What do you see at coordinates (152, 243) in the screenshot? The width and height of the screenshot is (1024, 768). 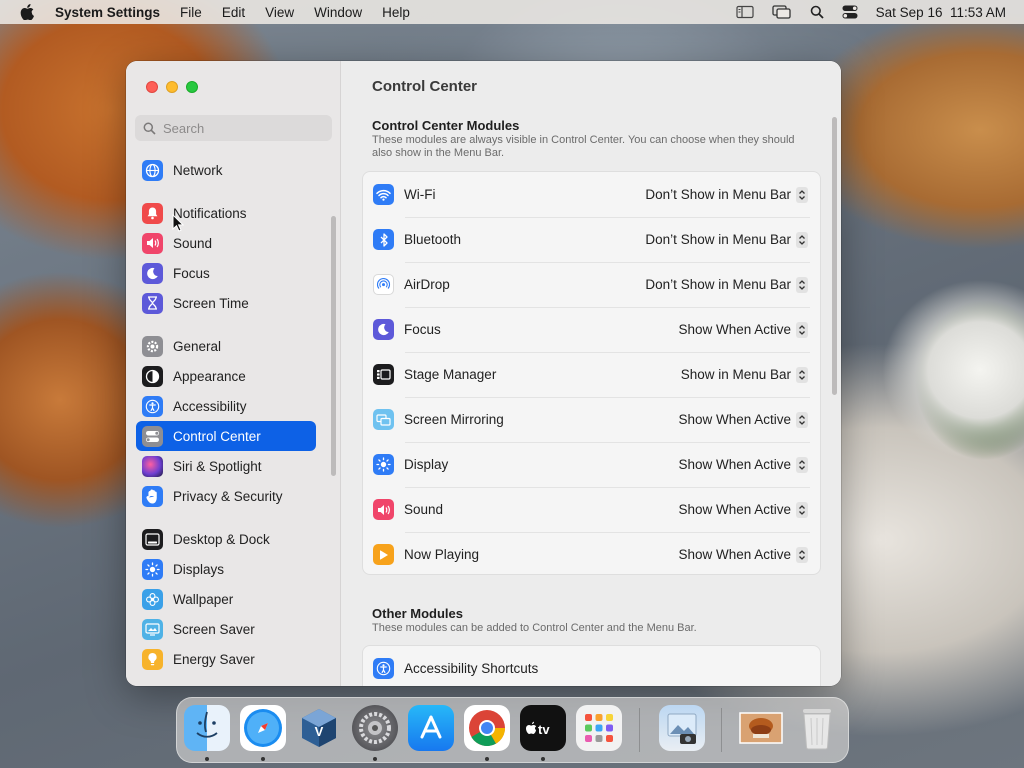 I see `speaker-icon` at bounding box center [152, 243].